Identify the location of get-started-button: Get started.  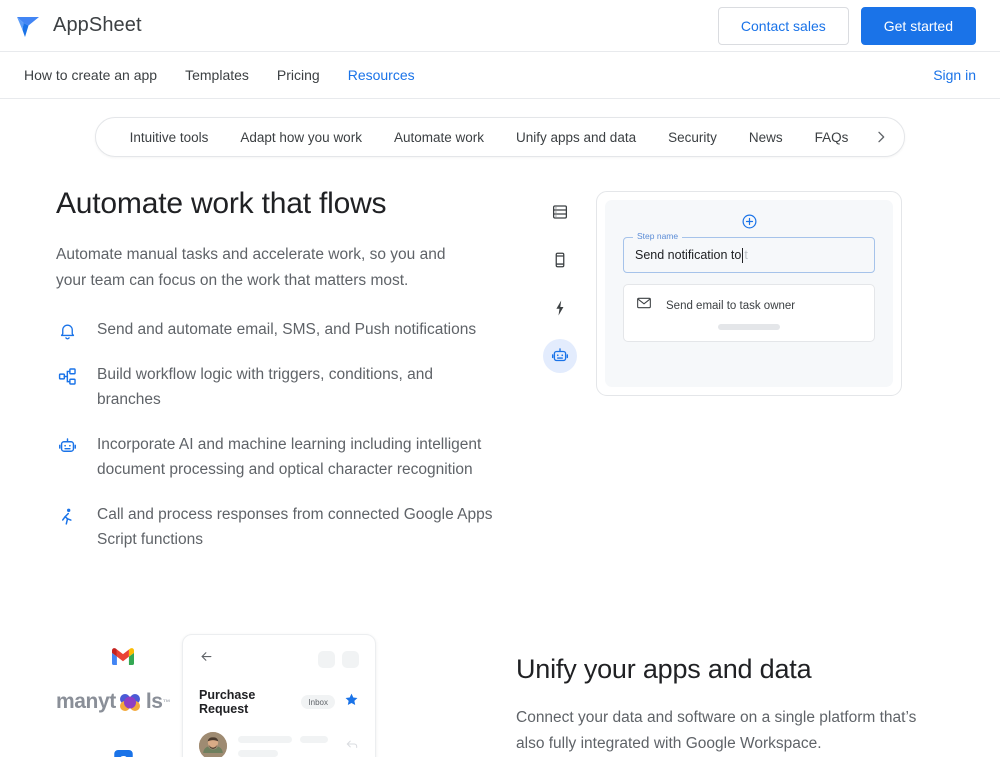
(918, 25).